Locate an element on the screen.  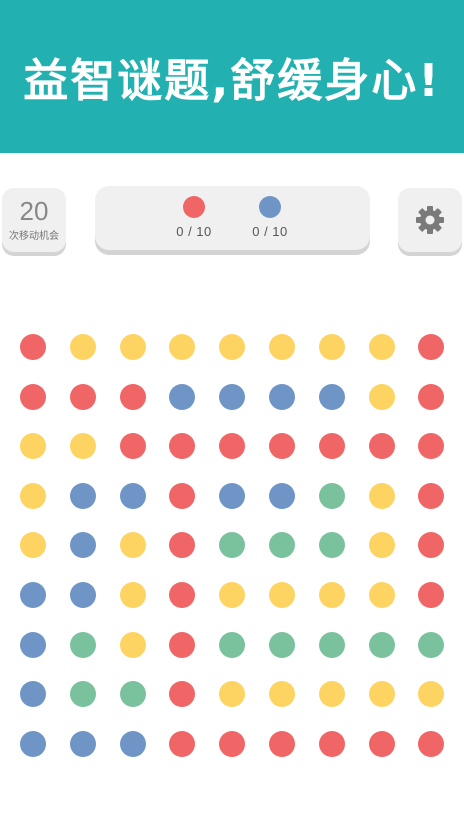
goal-blue-dot is located at coordinates (270, 207).